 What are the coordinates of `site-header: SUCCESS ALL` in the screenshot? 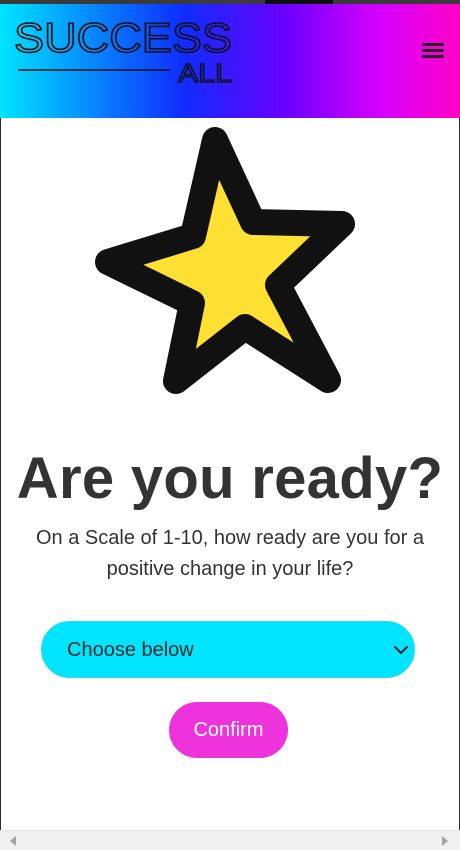 It's located at (230, 61).